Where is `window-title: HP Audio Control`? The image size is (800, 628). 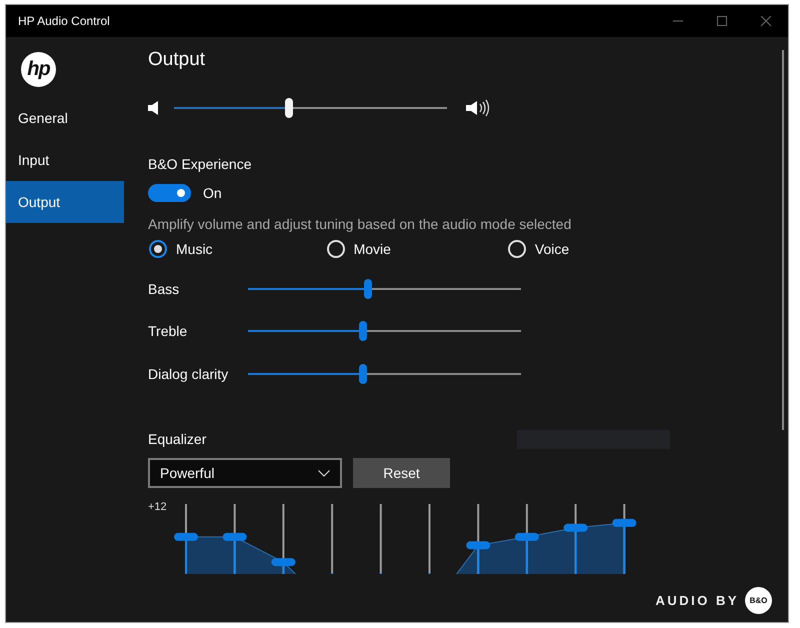 window-title: HP Audio Control is located at coordinates (64, 21).